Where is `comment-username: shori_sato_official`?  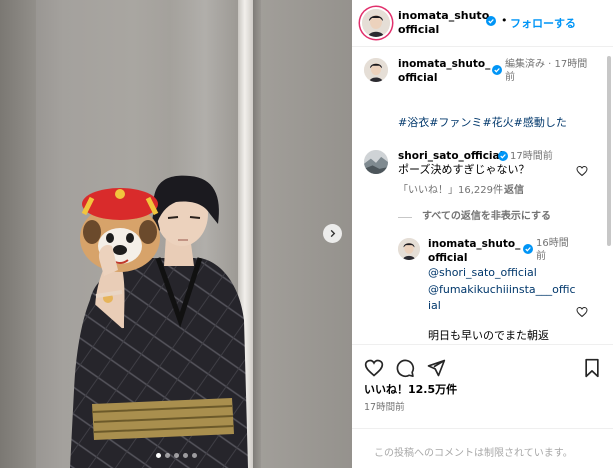 comment-username: shori_sato_official is located at coordinates (450, 156).